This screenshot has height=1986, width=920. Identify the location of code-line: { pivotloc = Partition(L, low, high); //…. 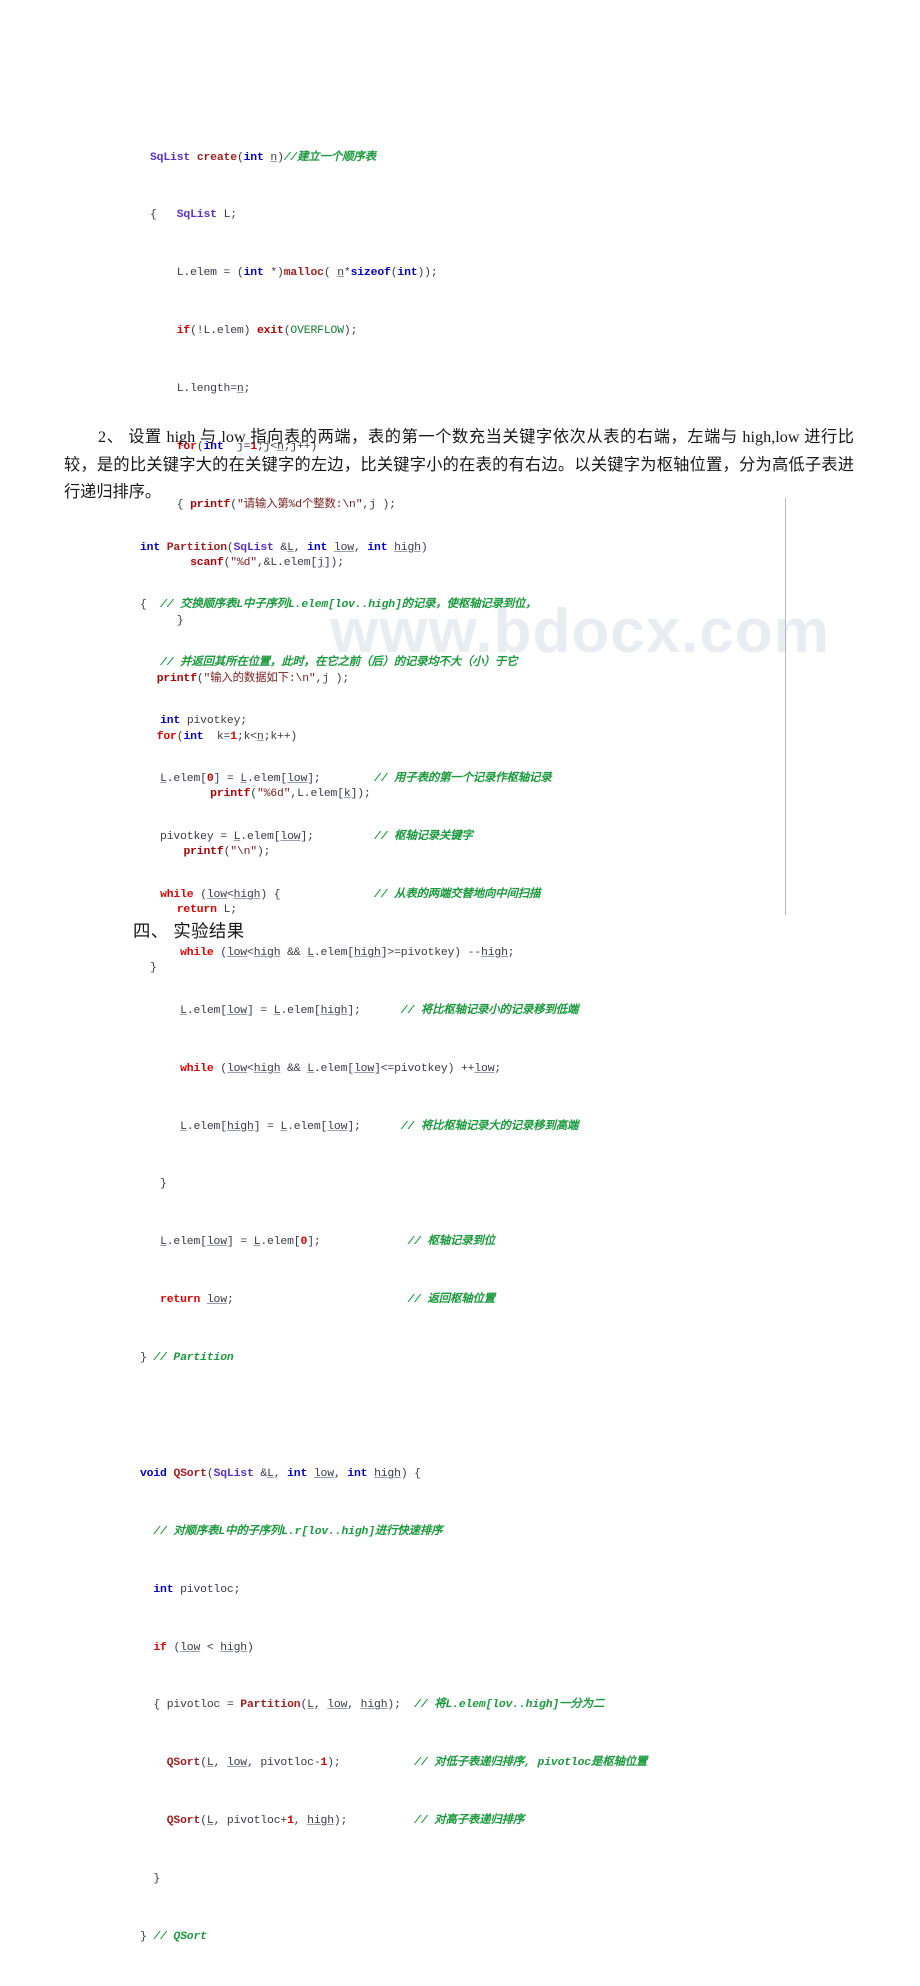
(372, 1705).